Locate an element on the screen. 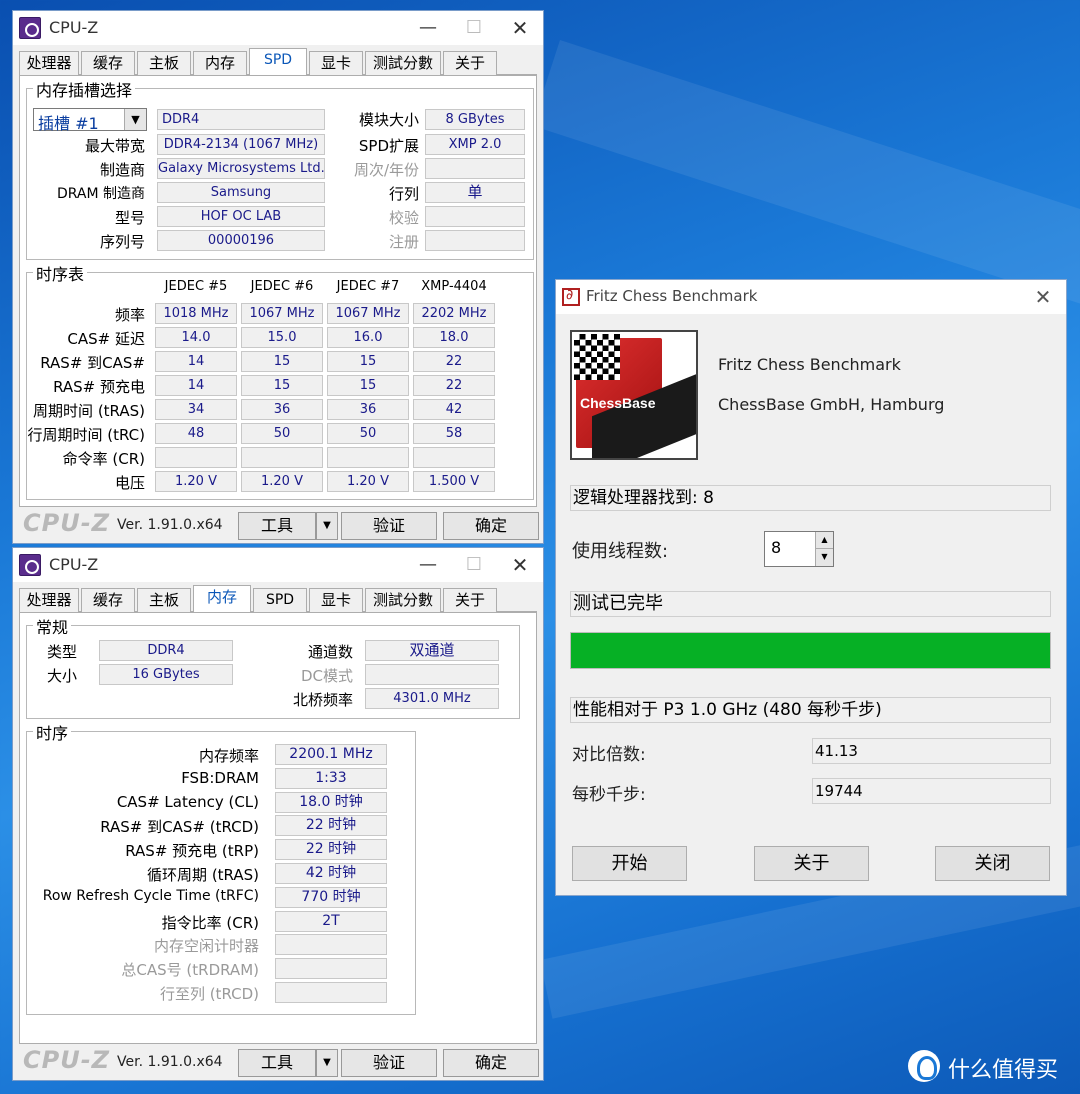 Image resolution: width=1080 pixels, height=1094 pixels. timing-row-label: 频率 is located at coordinates (129, 315).